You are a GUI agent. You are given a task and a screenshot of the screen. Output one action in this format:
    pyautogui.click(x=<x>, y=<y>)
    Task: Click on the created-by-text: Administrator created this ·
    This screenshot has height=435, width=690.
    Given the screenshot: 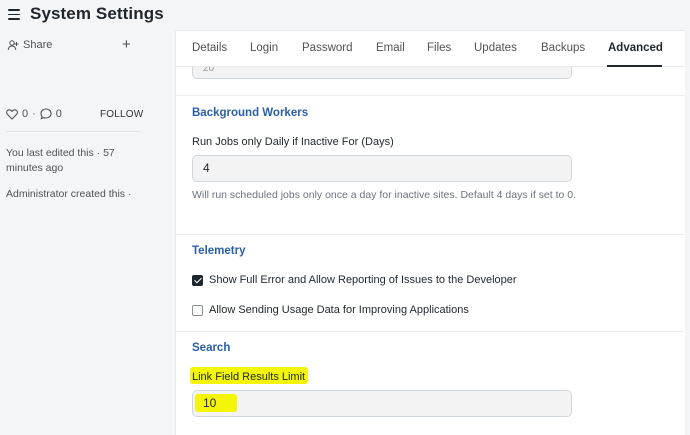 What is the action you would take?
    pyautogui.click(x=69, y=194)
    